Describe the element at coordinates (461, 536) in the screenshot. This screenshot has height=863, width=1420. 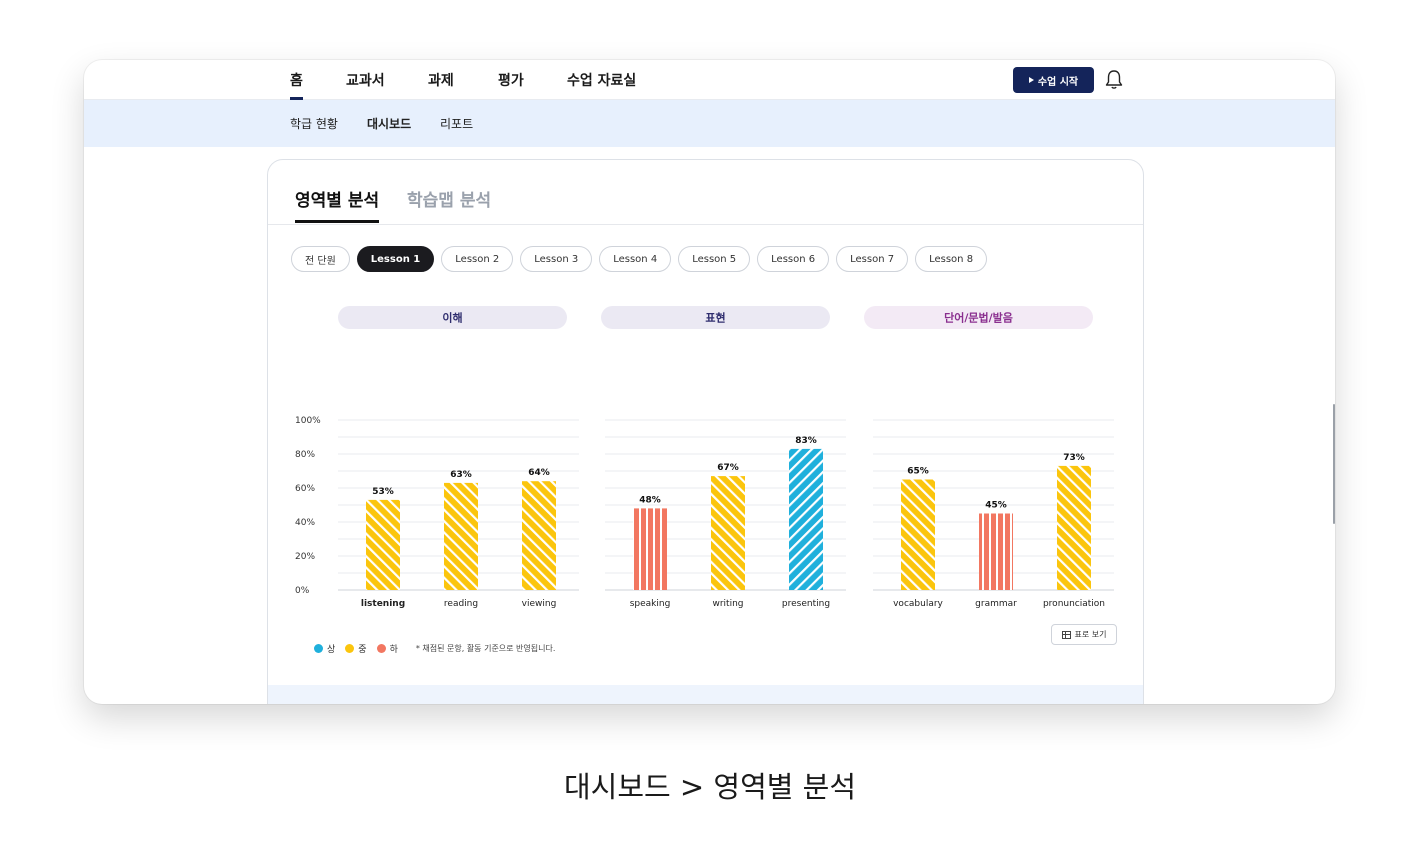
I see `bar-reading` at that location.